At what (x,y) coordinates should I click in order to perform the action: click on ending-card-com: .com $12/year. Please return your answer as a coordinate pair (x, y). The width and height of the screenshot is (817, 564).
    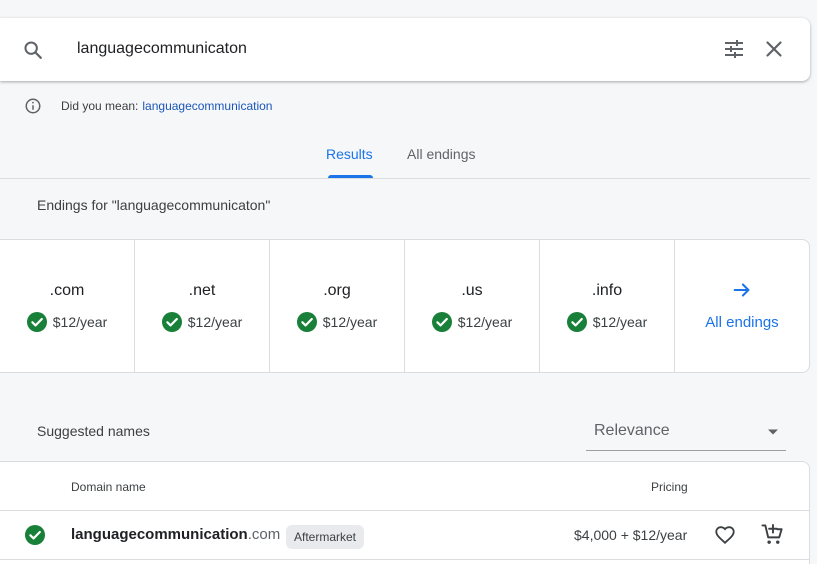
    Looking at the image, I should click on (67, 306).